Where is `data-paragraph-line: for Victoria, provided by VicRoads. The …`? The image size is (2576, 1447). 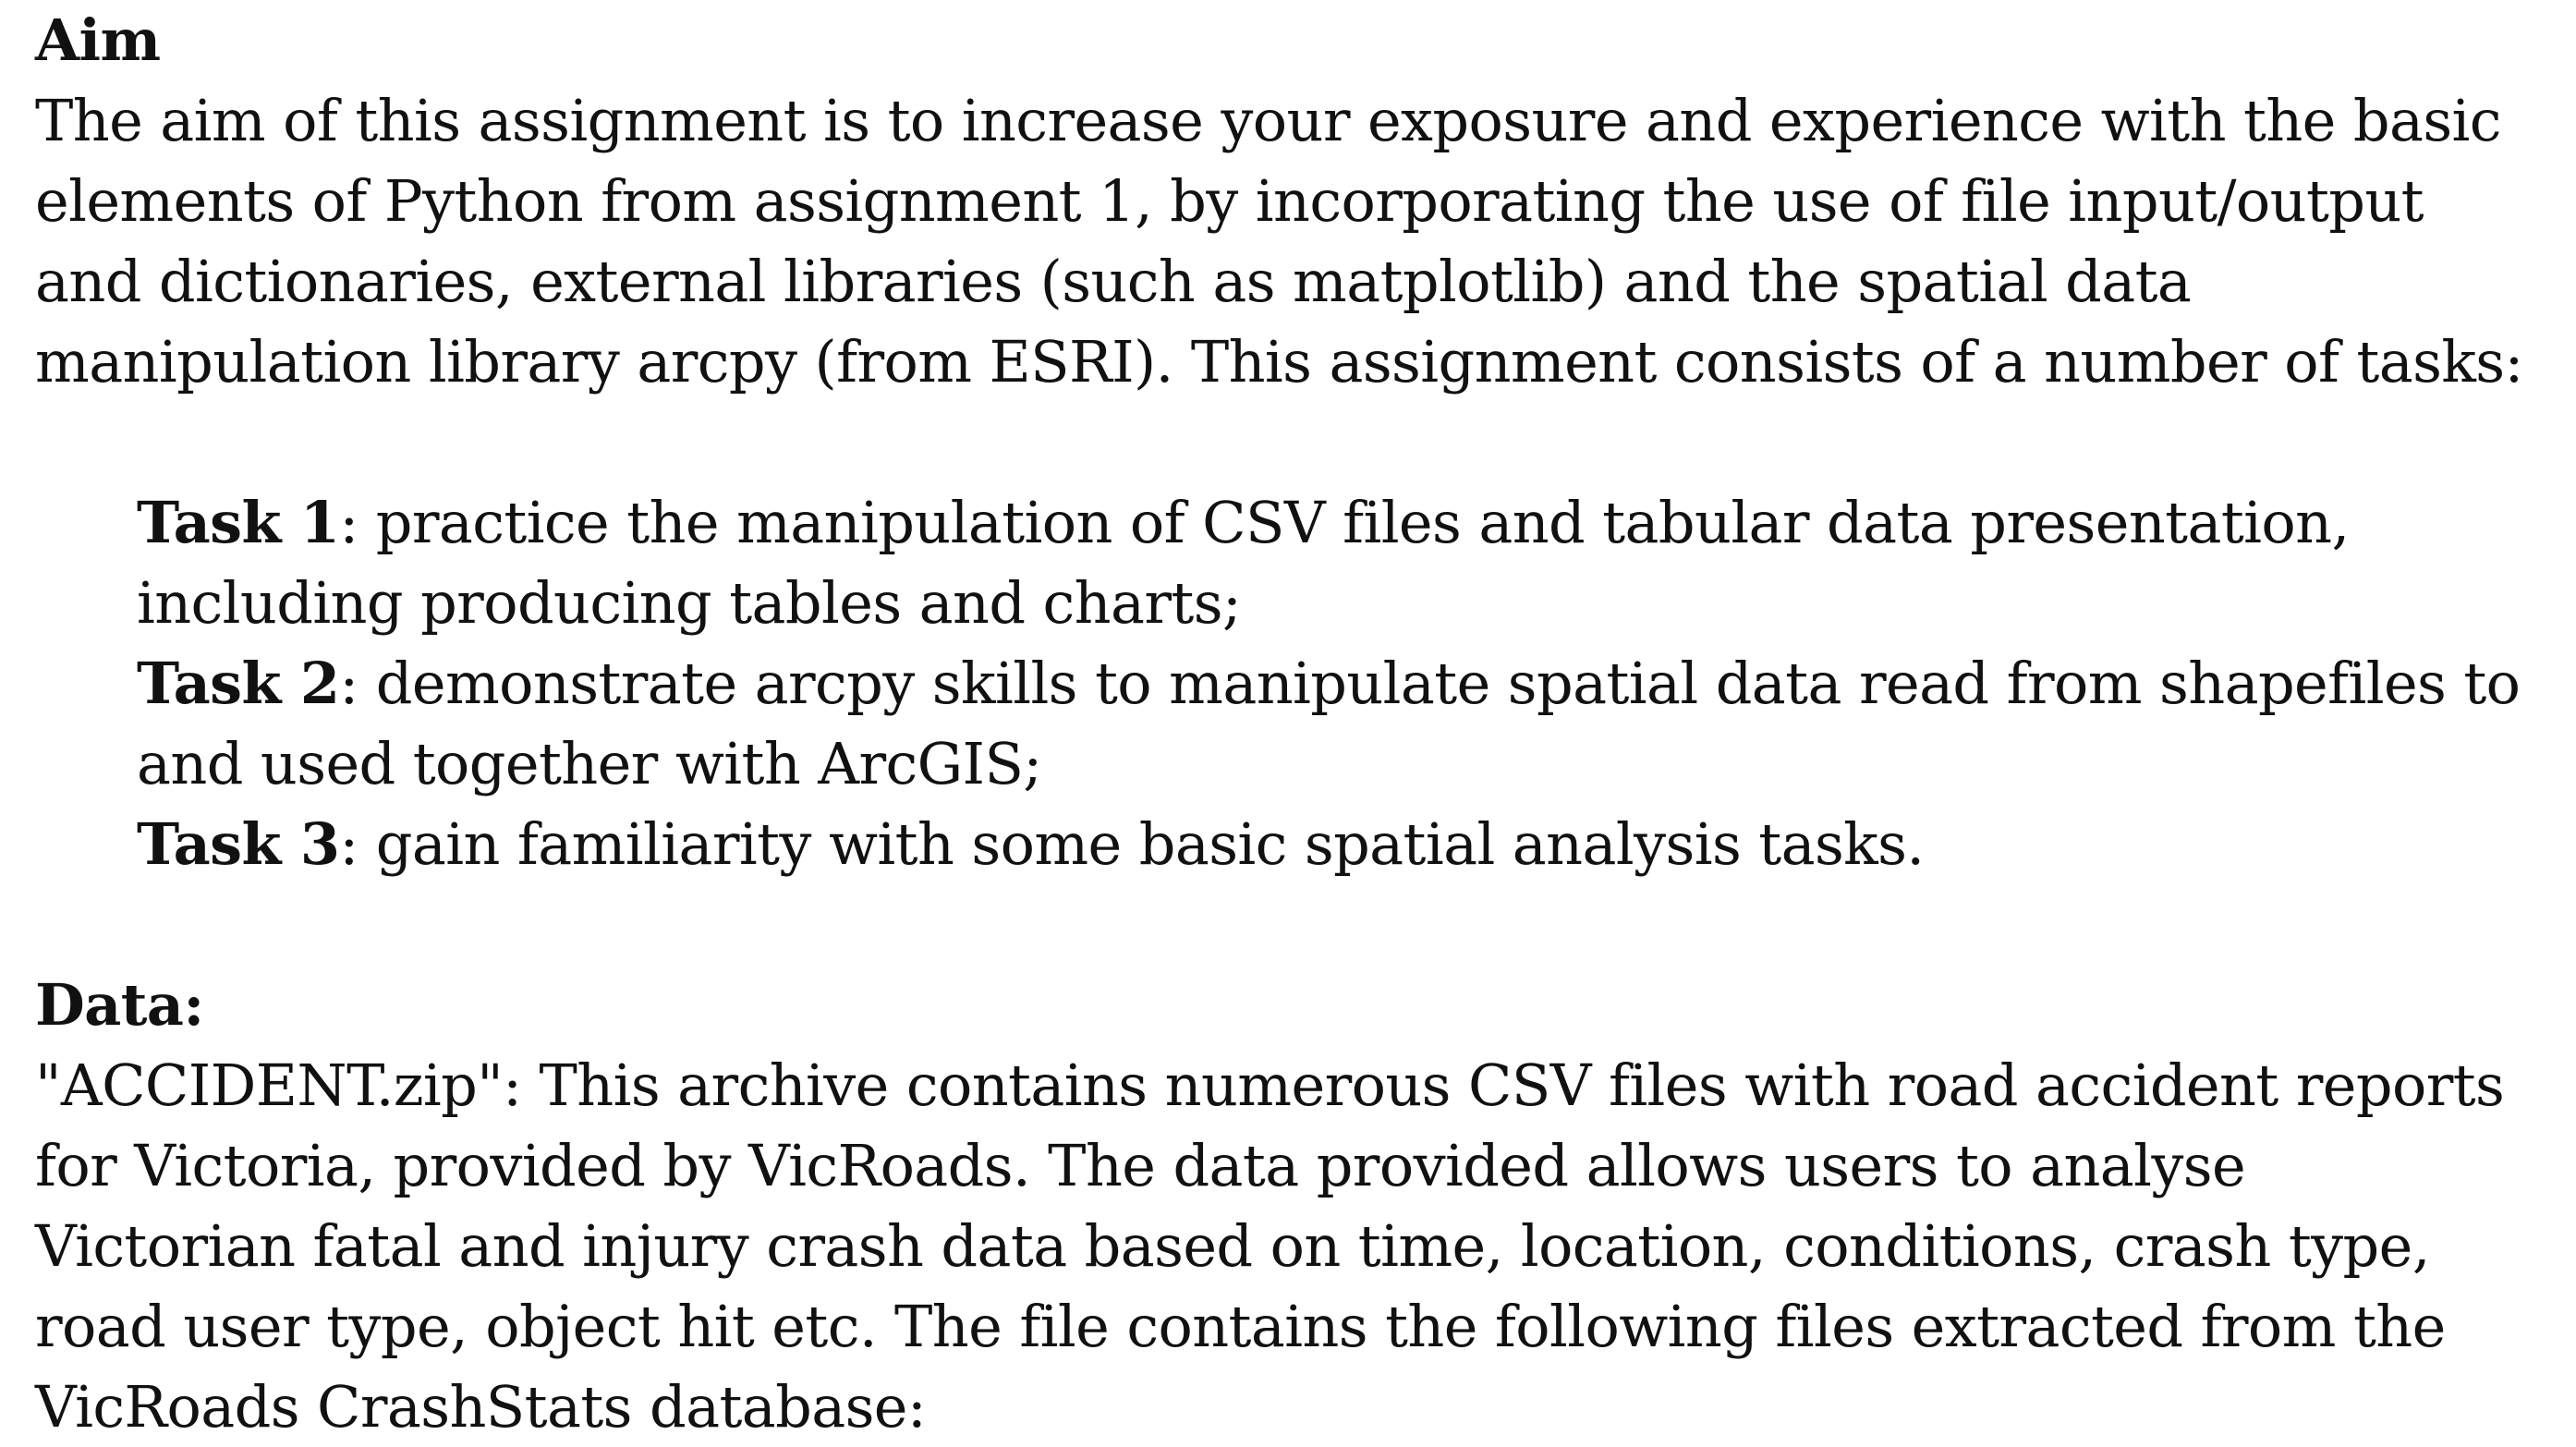
data-paragraph-line: for Victoria, provided by VicRoads. The … is located at coordinates (1140, 1165).